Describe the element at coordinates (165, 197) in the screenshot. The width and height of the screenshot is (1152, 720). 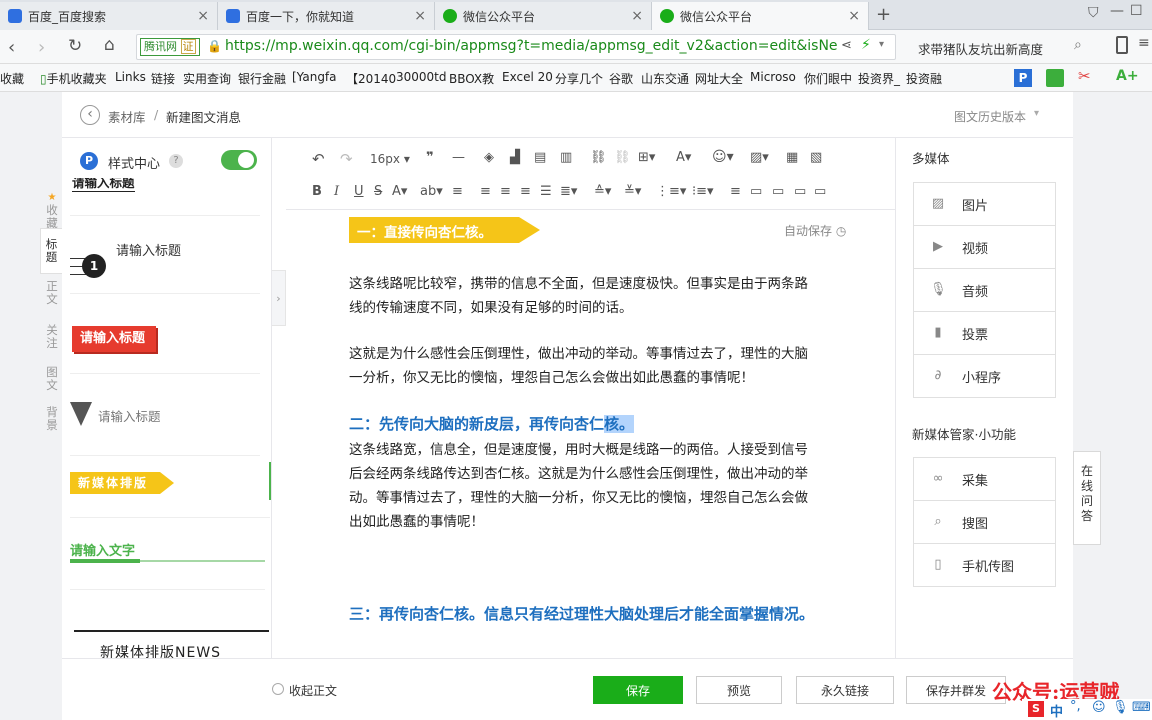
I see `style-item-title-0: 请输入标题` at that location.